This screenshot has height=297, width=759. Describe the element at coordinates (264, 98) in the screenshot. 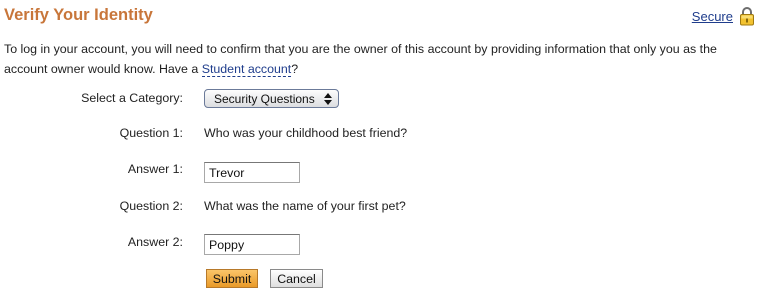

I see `category-select-value: Security Questions` at that location.